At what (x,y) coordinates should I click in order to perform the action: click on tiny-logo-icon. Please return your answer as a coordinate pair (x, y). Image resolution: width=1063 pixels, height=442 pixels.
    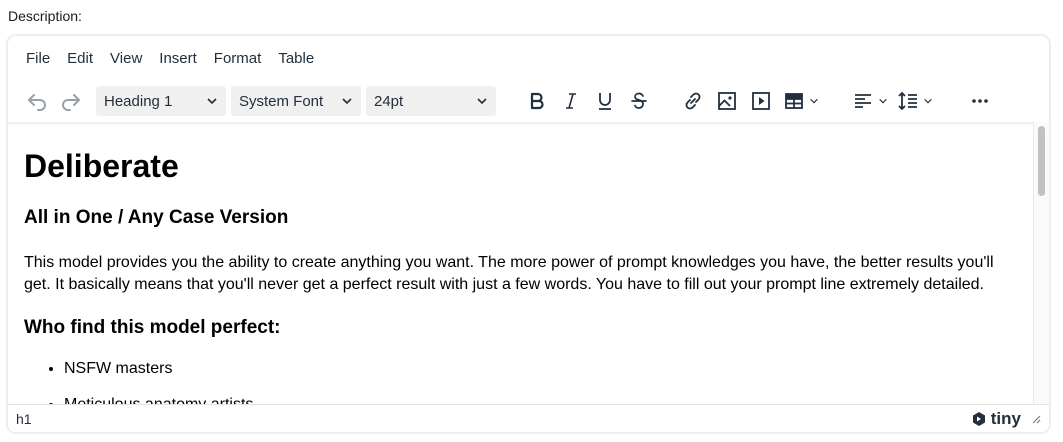
    Looking at the image, I should click on (978, 418).